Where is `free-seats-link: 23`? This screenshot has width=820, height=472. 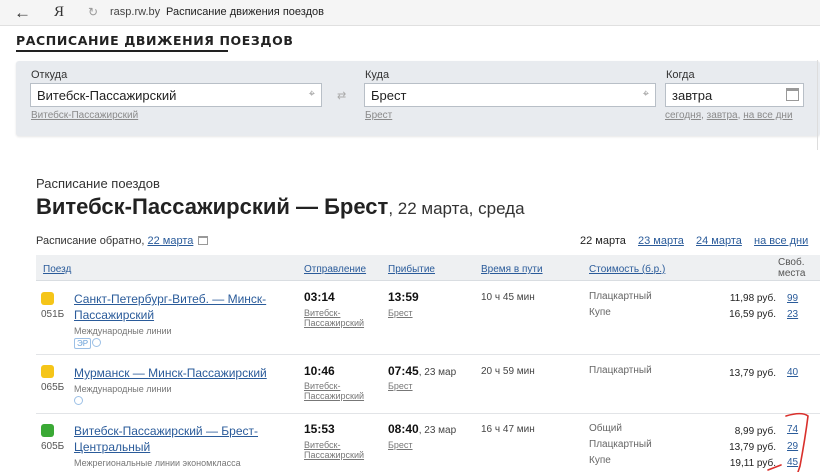 free-seats-link: 23 is located at coordinates (792, 314).